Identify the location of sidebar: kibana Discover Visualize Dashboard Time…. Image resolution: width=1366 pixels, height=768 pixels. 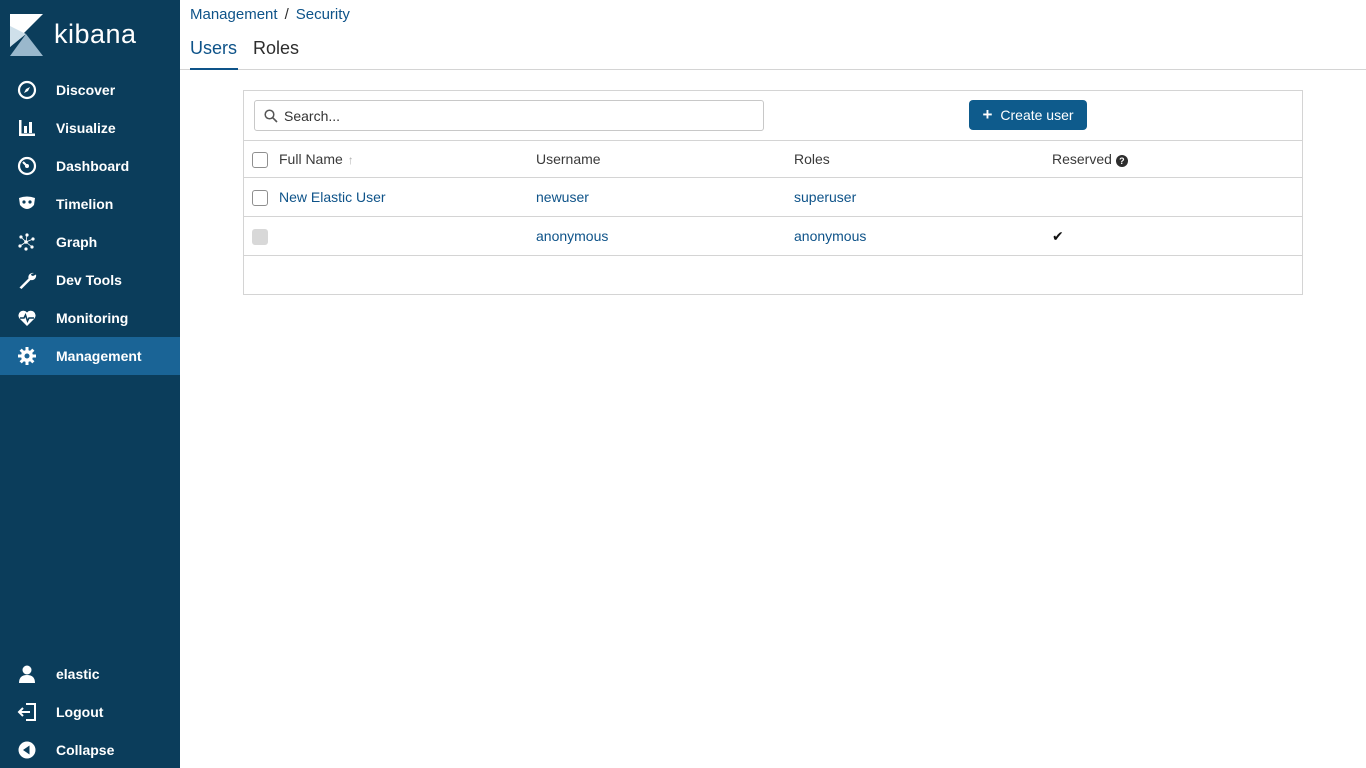
(90, 384).